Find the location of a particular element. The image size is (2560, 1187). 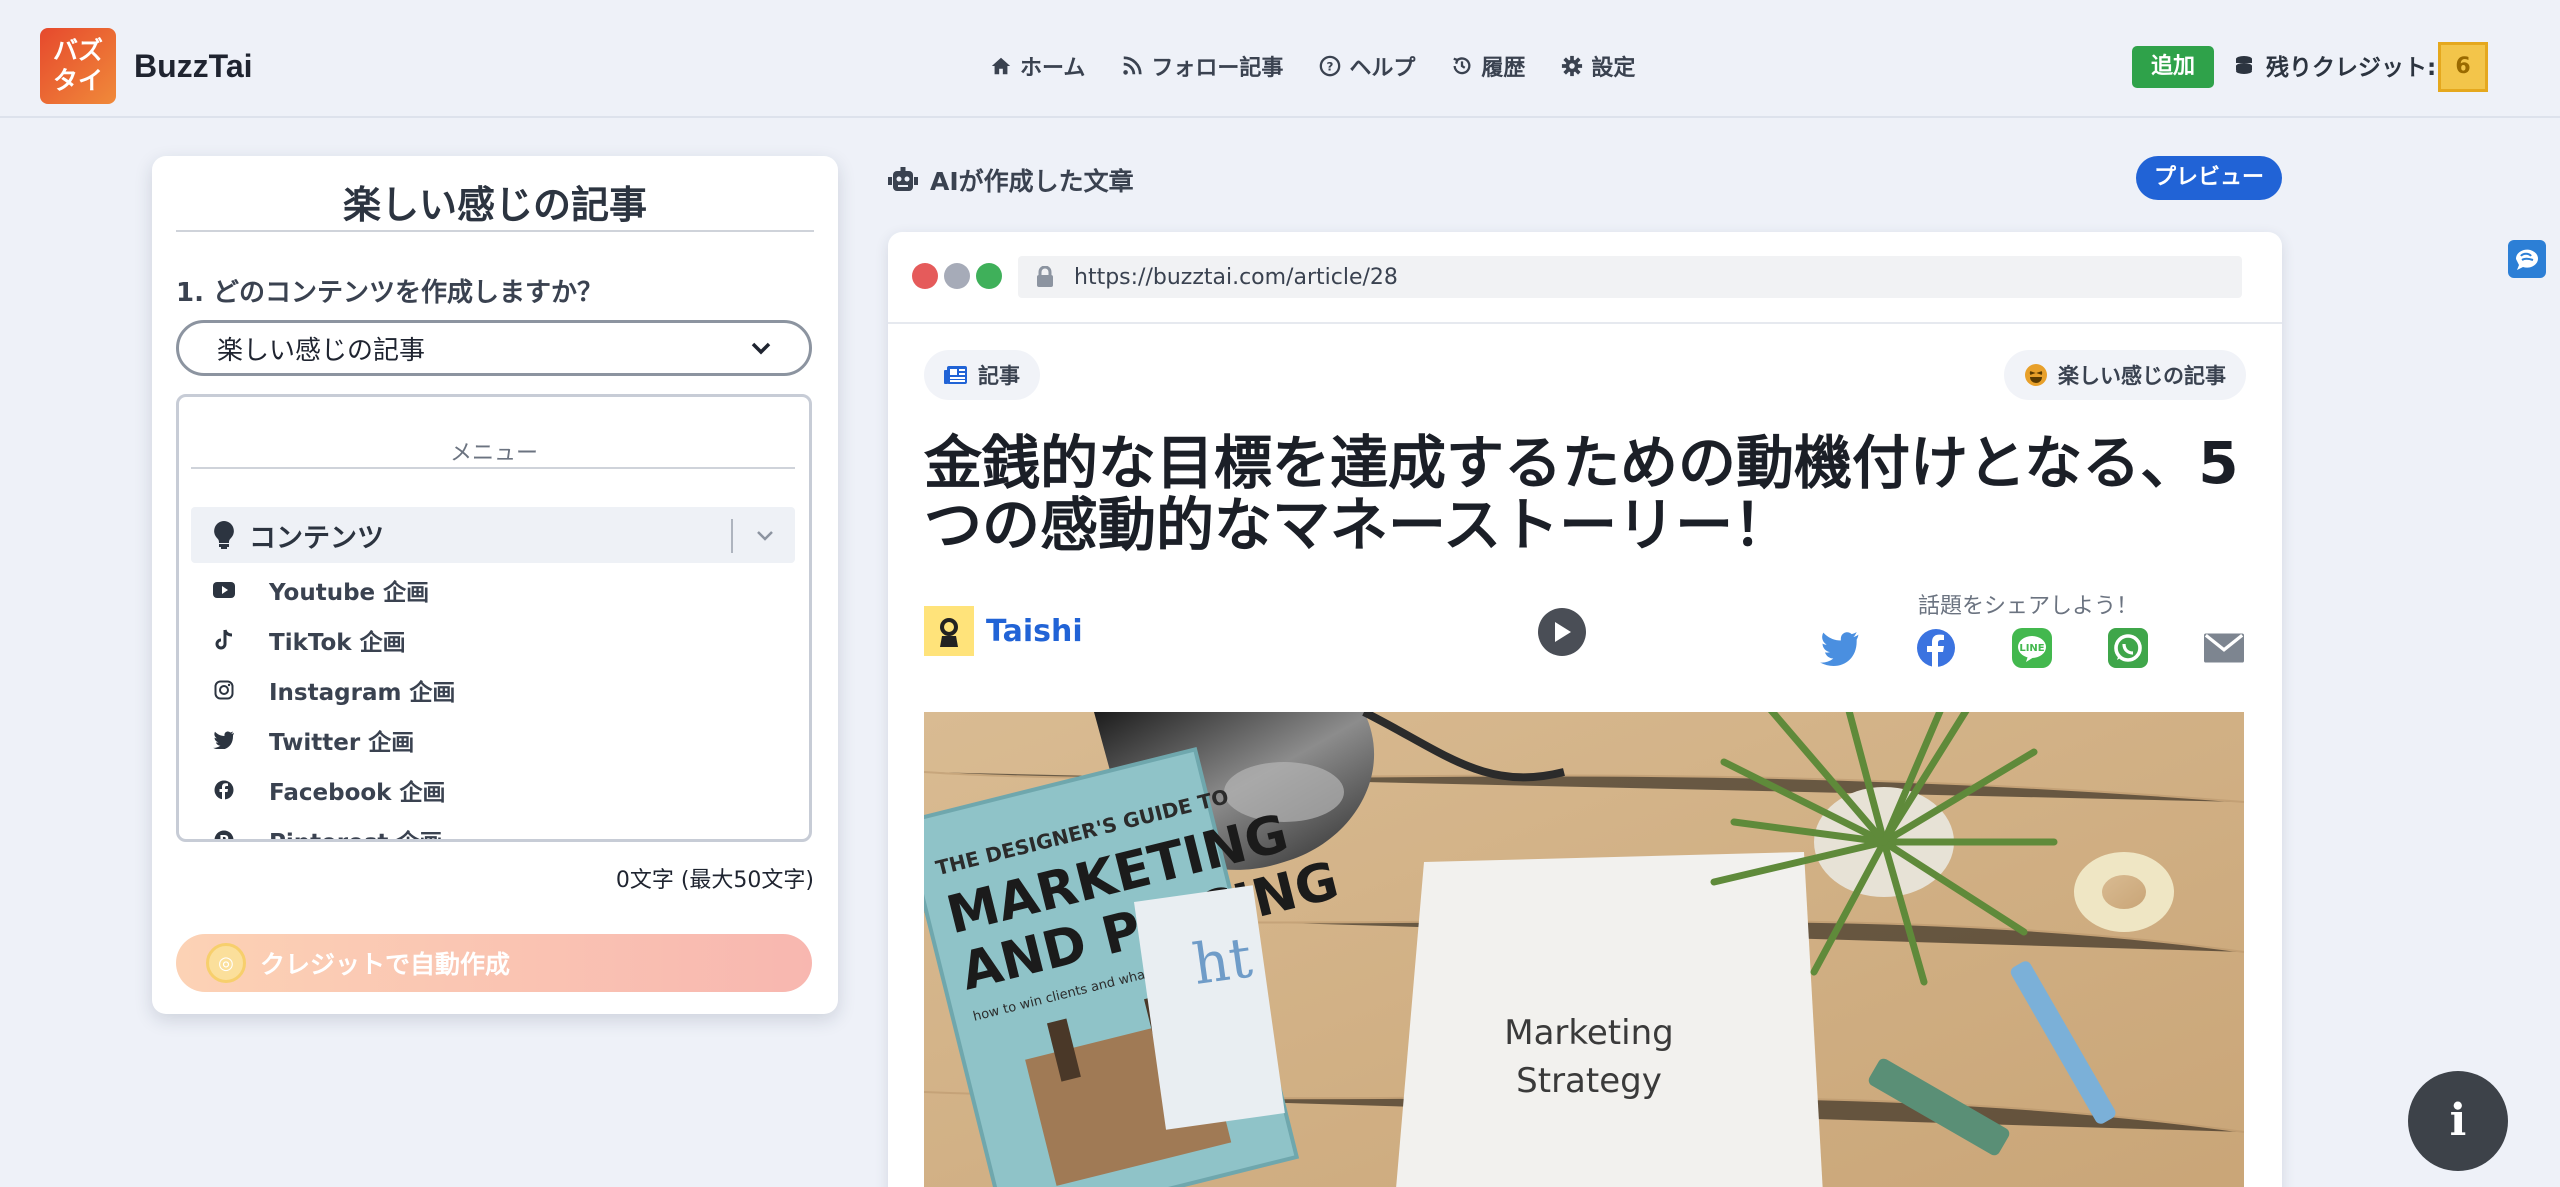

nav-history-label: 履歴 is located at coordinates (1503, 68).